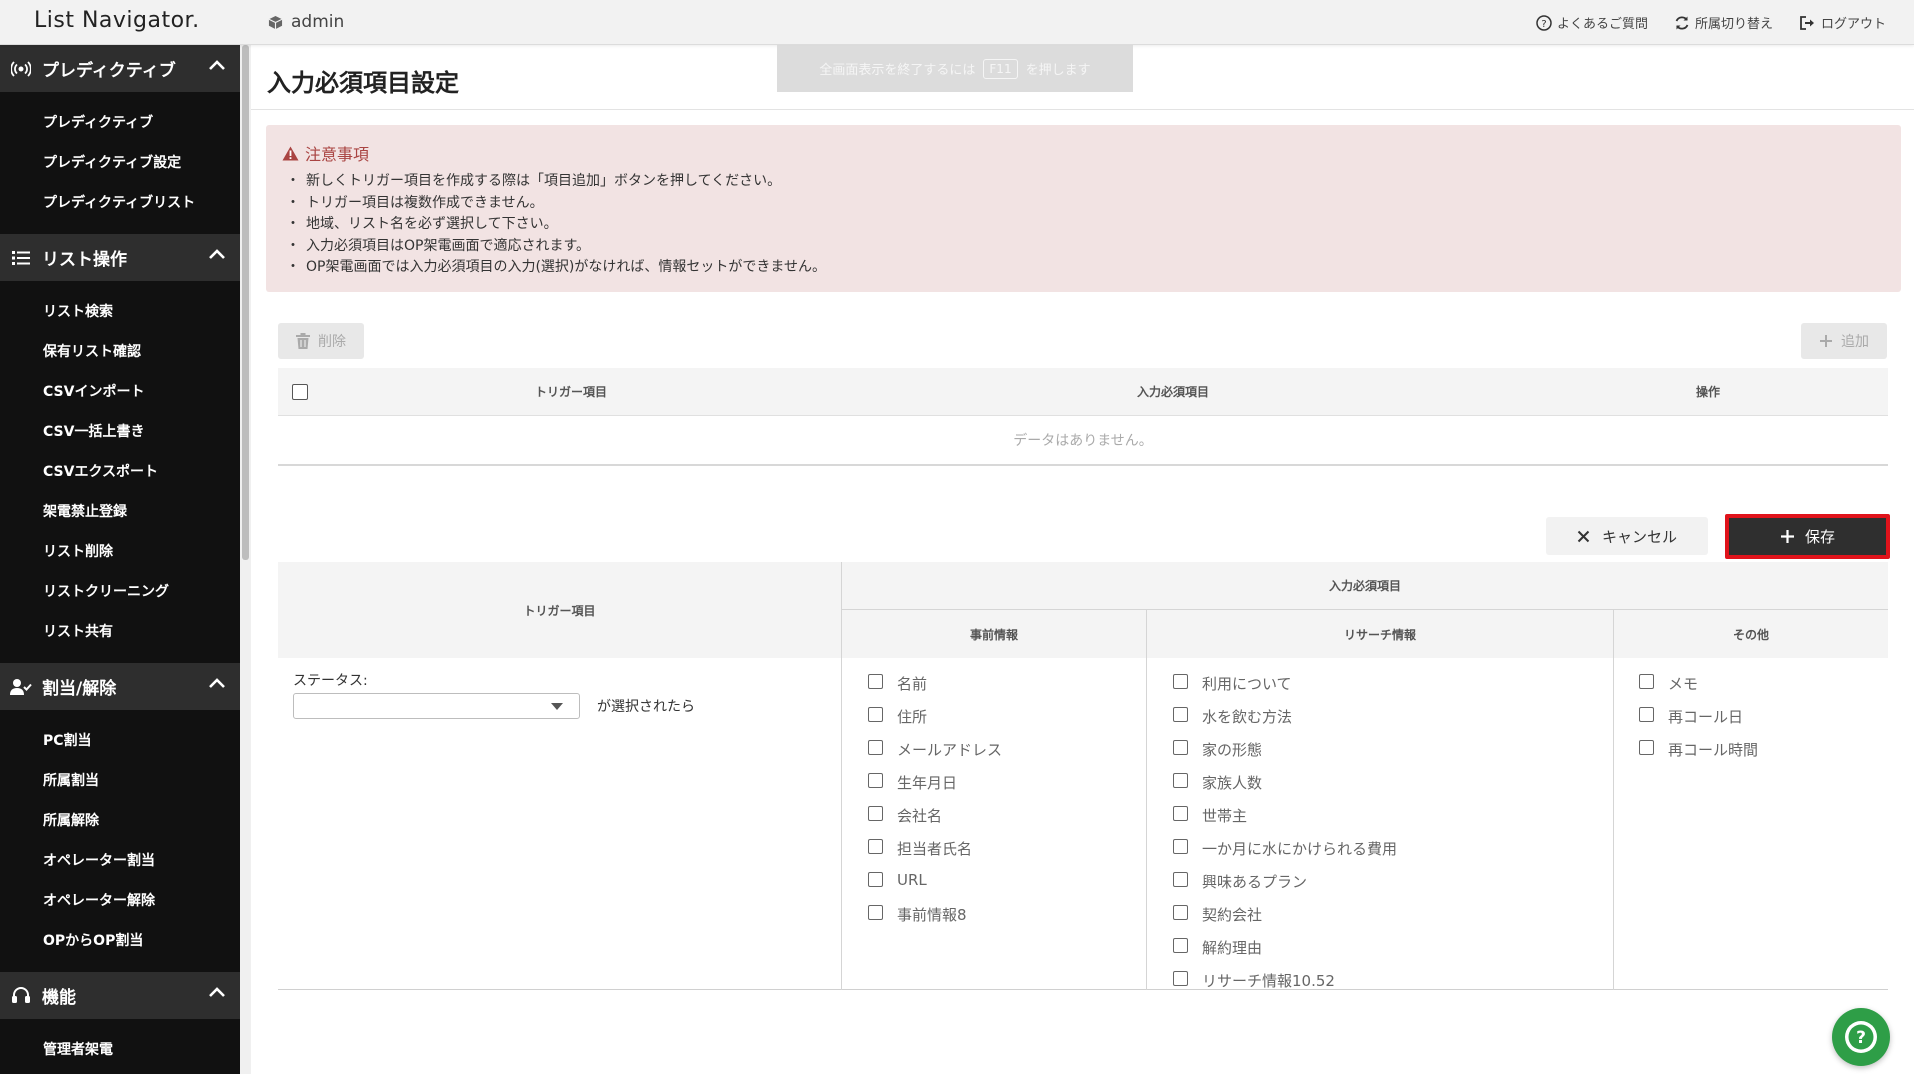 The width and height of the screenshot is (1914, 1074). What do you see at coordinates (120, 900) in the screenshot?
I see `sidebar-item-operator-release: オペレーター解除` at bounding box center [120, 900].